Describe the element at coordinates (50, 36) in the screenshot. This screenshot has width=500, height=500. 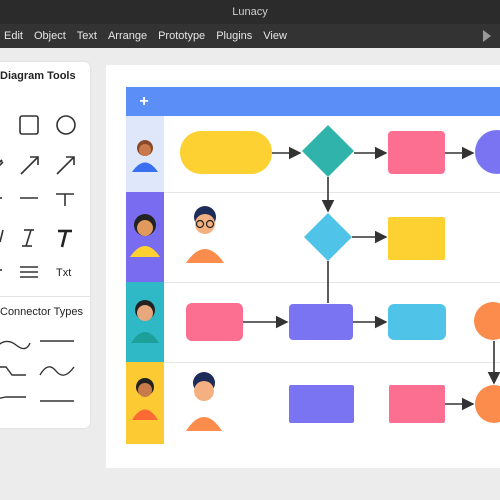
I see `menu-object: Object` at that location.